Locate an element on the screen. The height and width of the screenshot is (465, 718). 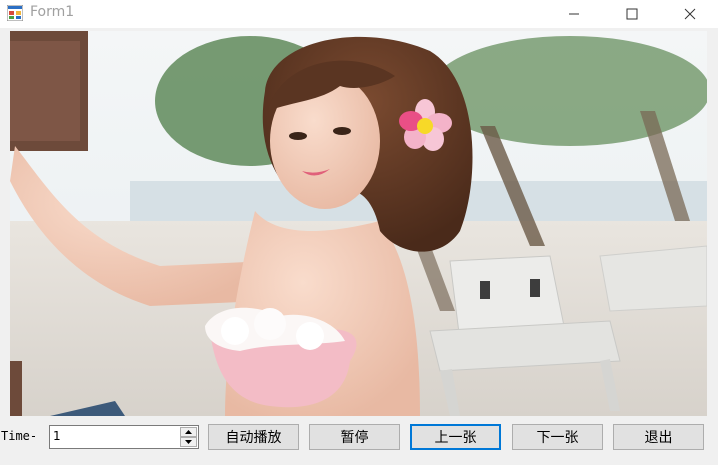
title-bar: Form1 is located at coordinates (359, 14).